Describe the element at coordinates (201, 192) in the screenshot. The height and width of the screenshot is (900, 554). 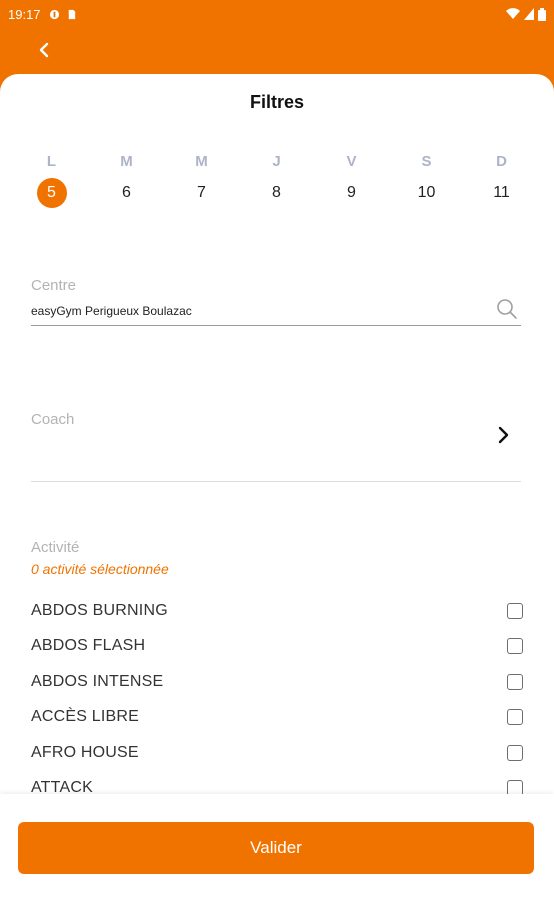
I see `day-number: 7` at that location.